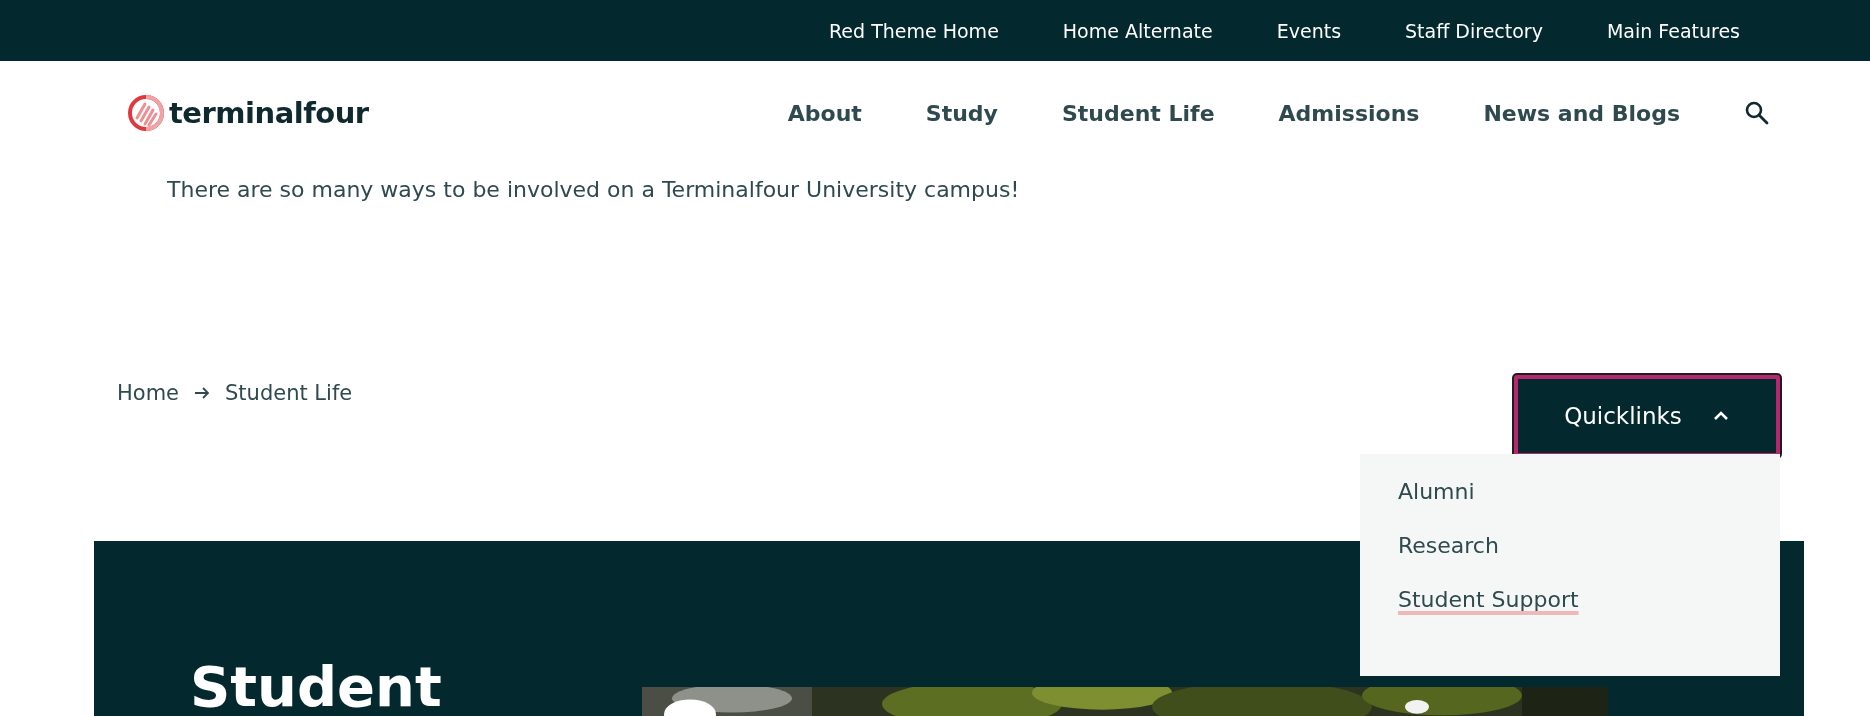 The image size is (1870, 716). I want to click on quicklinks-button: Quicklinks, so click(1647, 416).